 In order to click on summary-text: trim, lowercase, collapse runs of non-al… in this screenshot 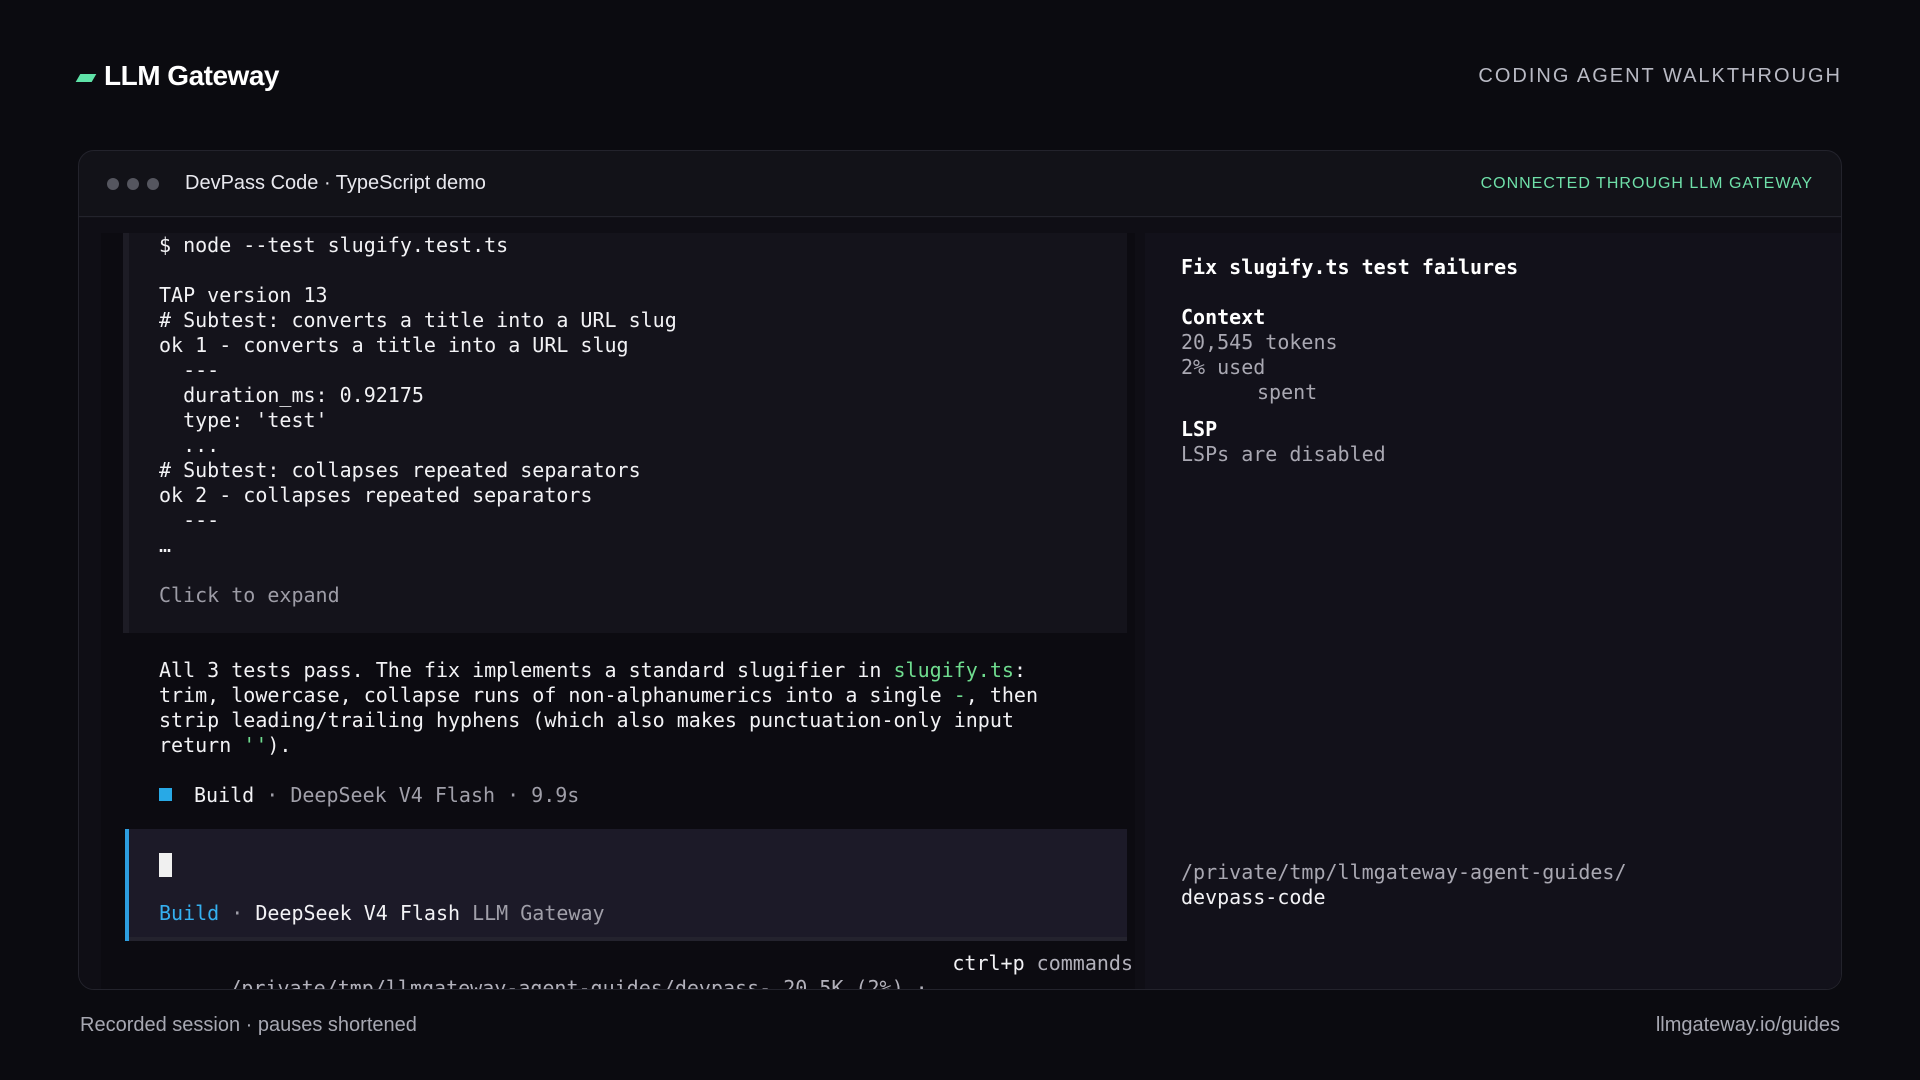, I will do `click(556, 695)`.